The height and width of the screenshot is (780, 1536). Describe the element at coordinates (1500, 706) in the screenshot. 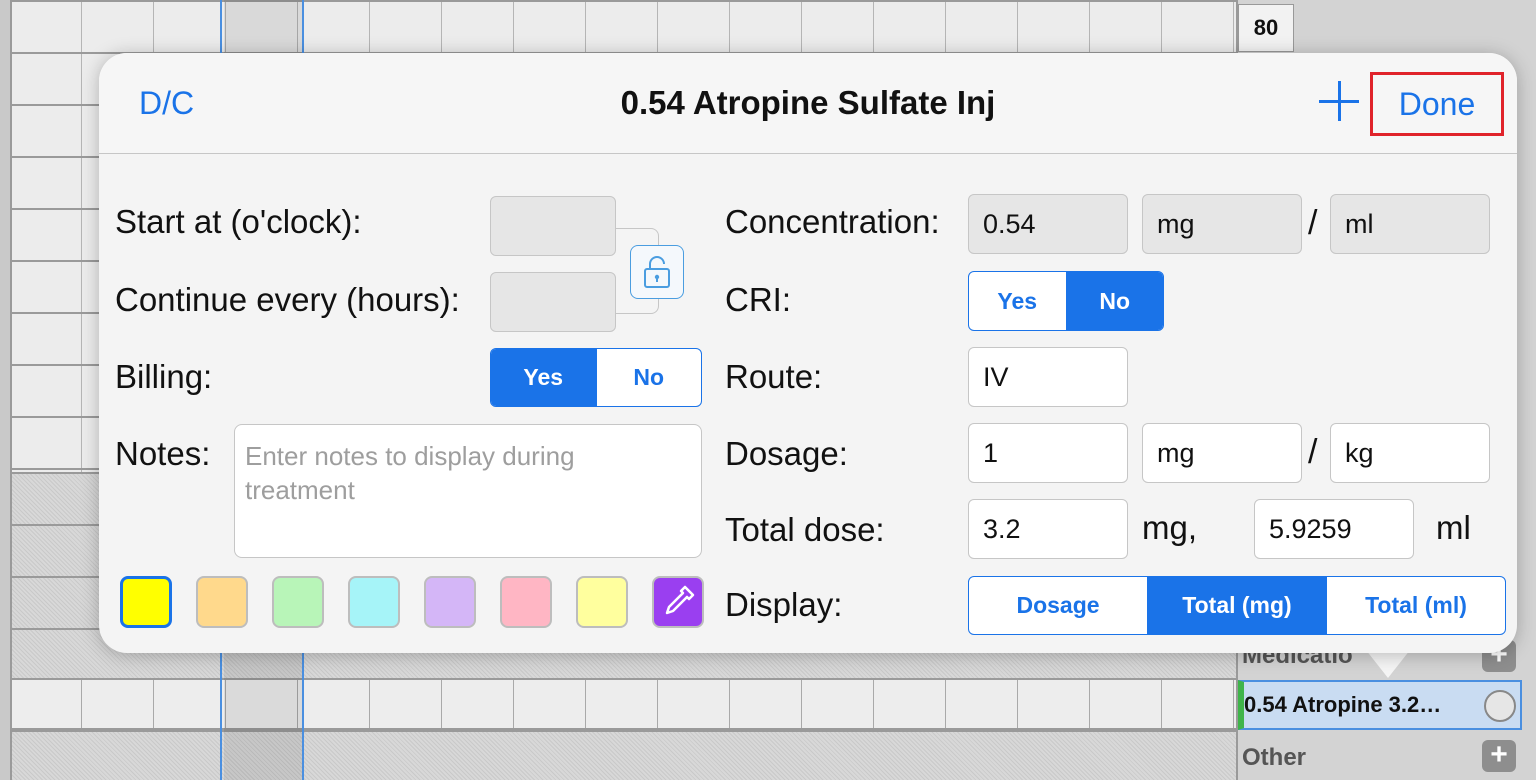

I see `medication-status-circle` at that location.